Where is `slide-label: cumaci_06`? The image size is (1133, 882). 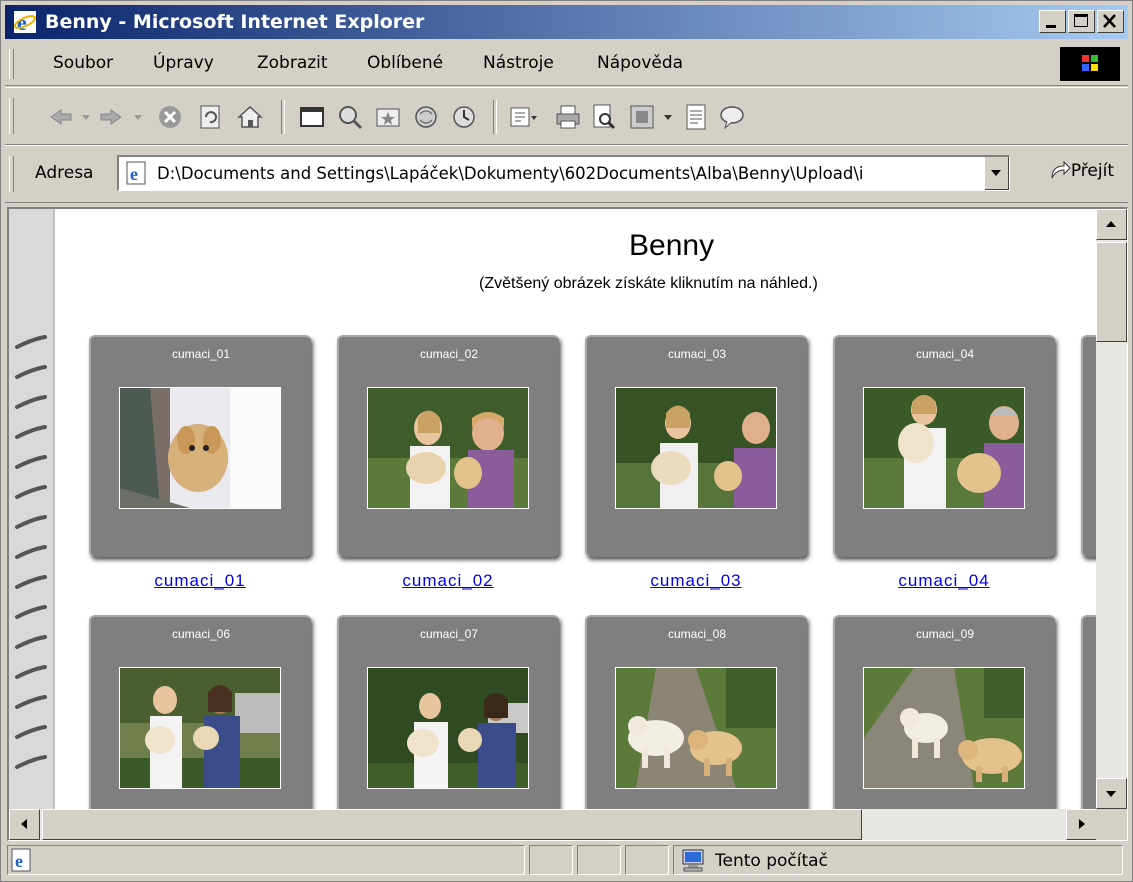 slide-label: cumaci_06 is located at coordinates (201, 634).